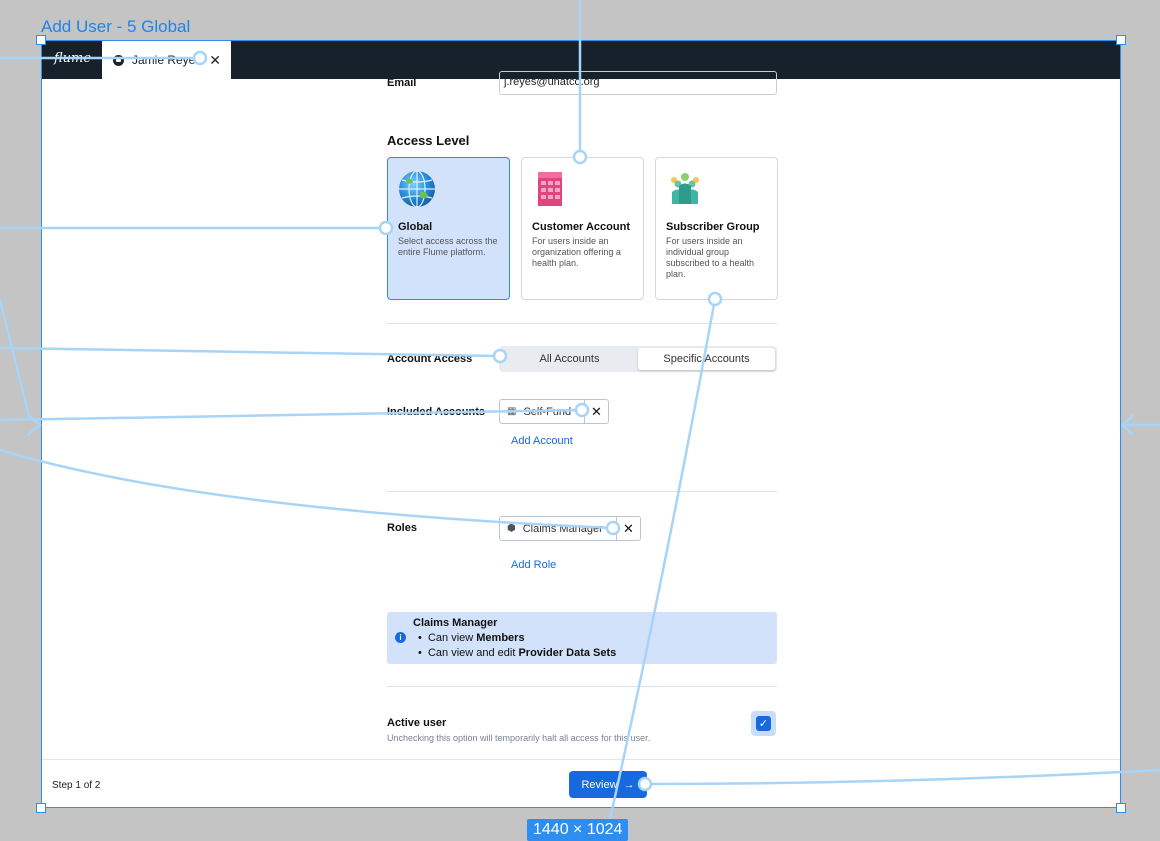 This screenshot has height=841, width=1160. What do you see at coordinates (569, 359) in the screenshot?
I see `segment-all-accounts: All Accounts` at bounding box center [569, 359].